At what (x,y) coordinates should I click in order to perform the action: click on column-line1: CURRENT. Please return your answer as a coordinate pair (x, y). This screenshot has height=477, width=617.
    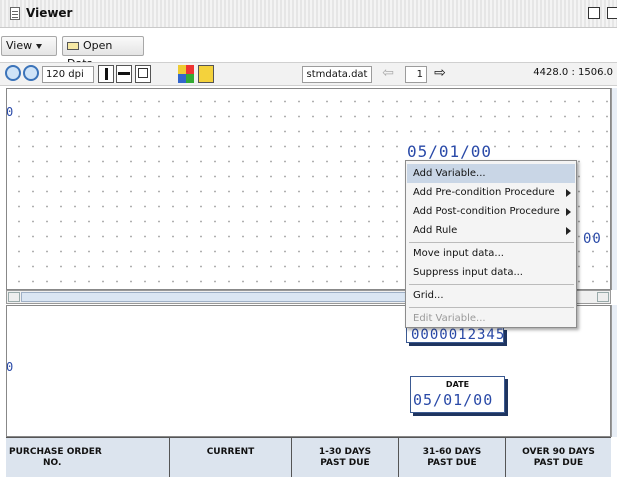
    Looking at the image, I should click on (230, 452).